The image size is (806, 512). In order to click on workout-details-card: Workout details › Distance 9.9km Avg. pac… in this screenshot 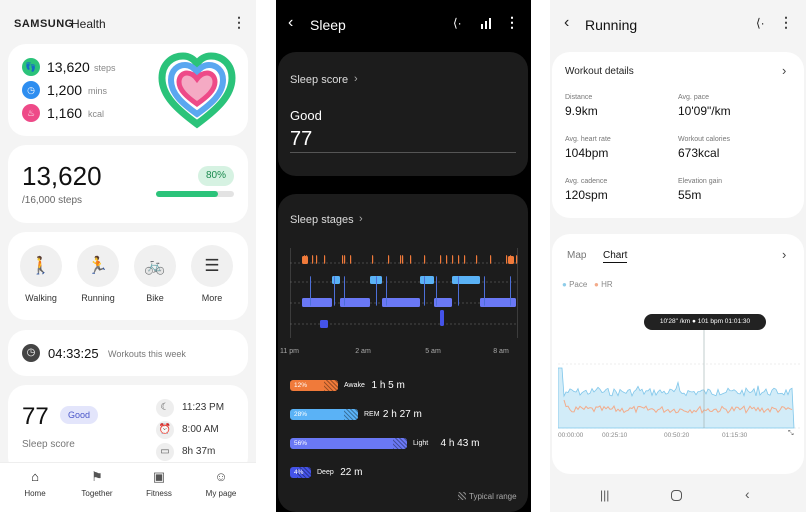, I will do `click(678, 135)`.